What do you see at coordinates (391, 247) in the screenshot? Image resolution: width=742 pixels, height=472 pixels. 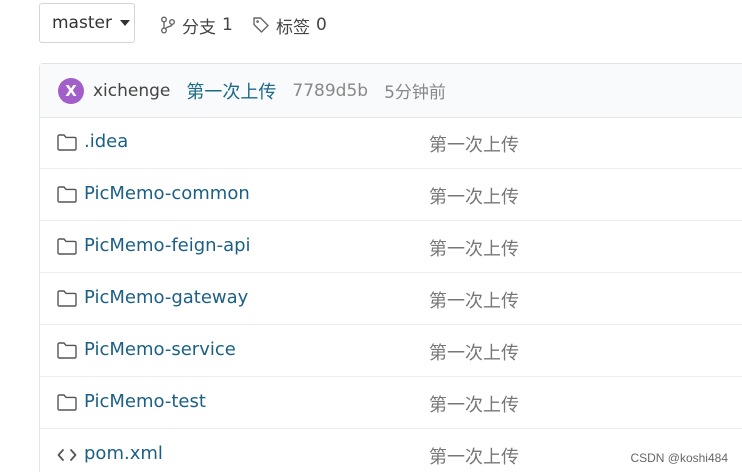 I see `file-row-picmemo-feign-api: PicMemo-feign-api 第一次上传` at bounding box center [391, 247].